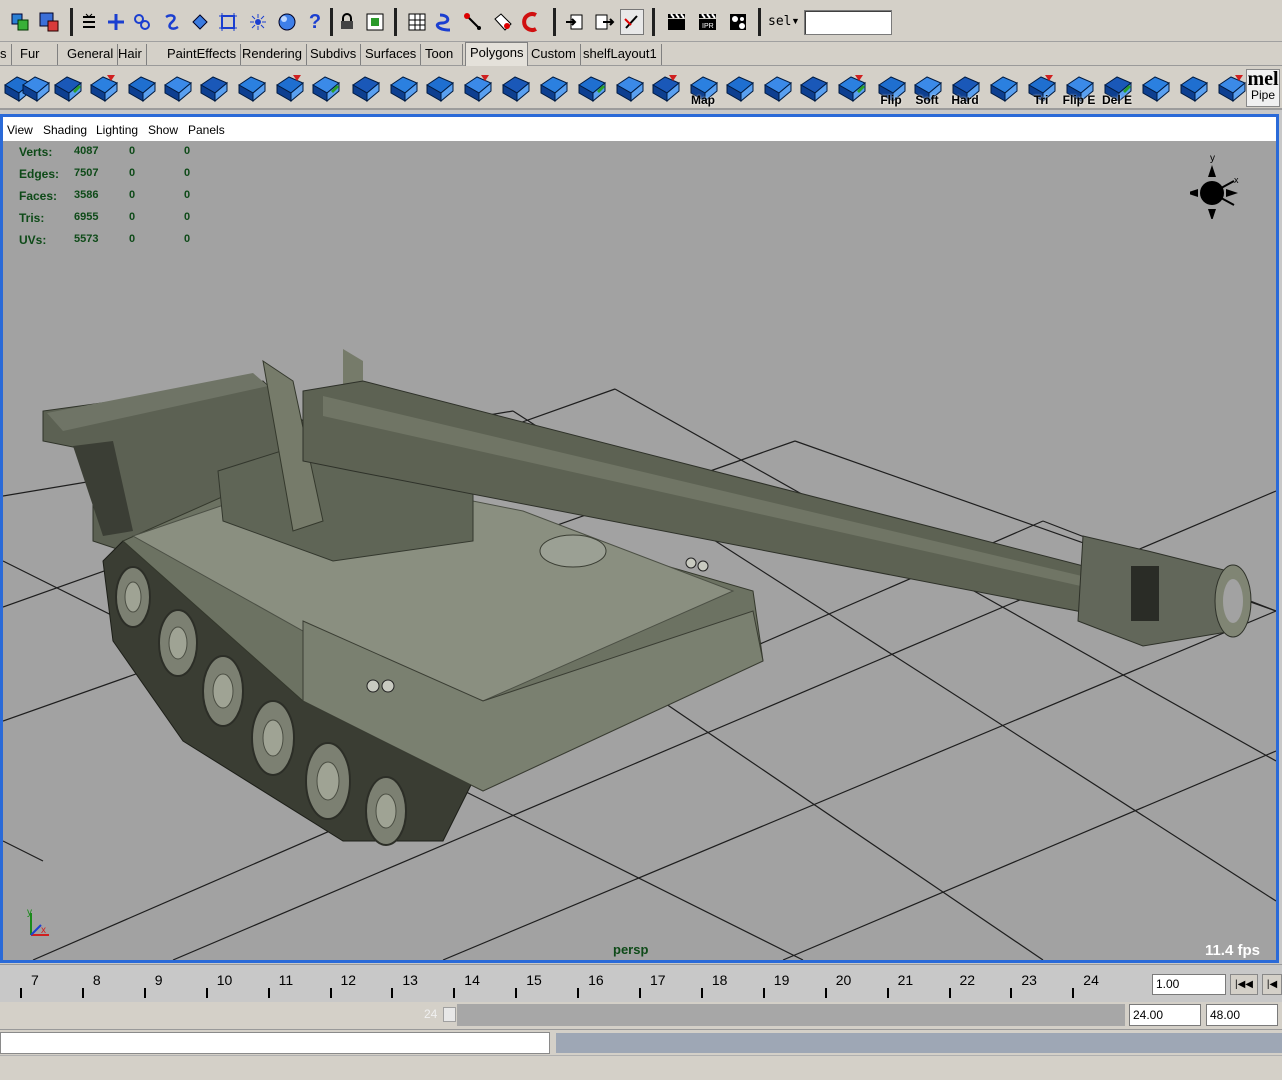 The width and height of the screenshot is (1282, 1080). I want to click on poly-cone-icon, so click(103, 88).